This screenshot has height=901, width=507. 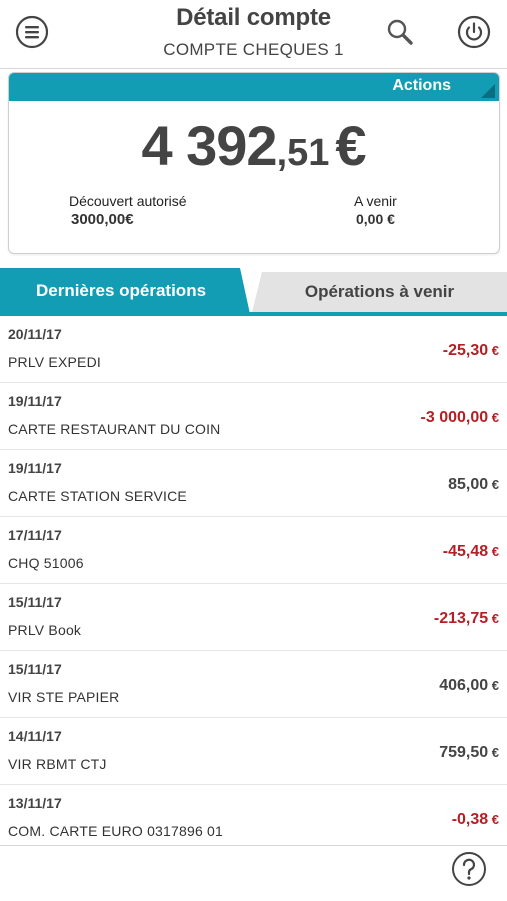 I want to click on app-header: Détail compte COMPTE CHEQUES 1, so click(x=253, y=34).